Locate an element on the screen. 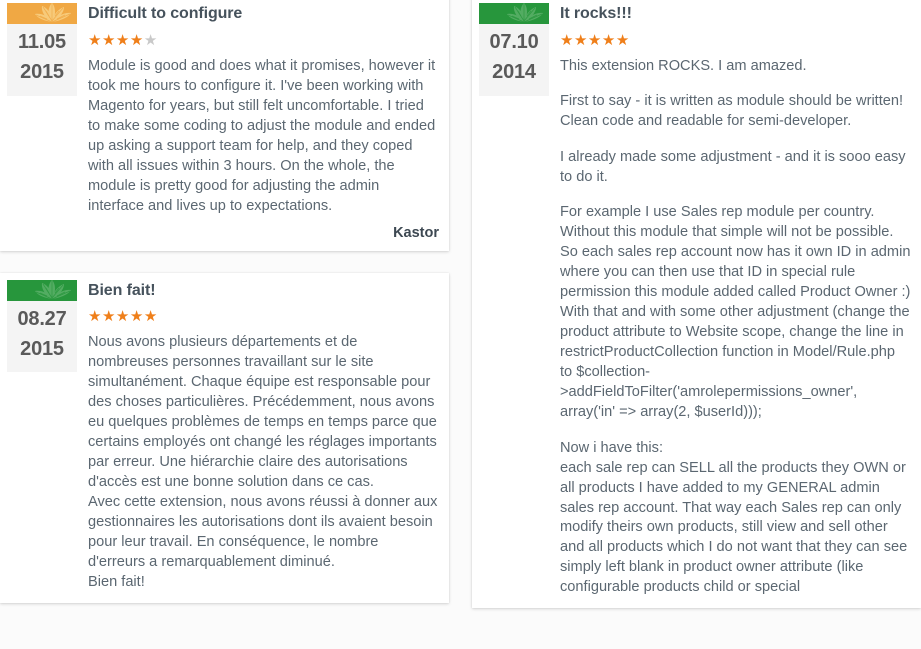 The height and width of the screenshot is (649, 921). review-title: It rocks!!! is located at coordinates (596, 13).